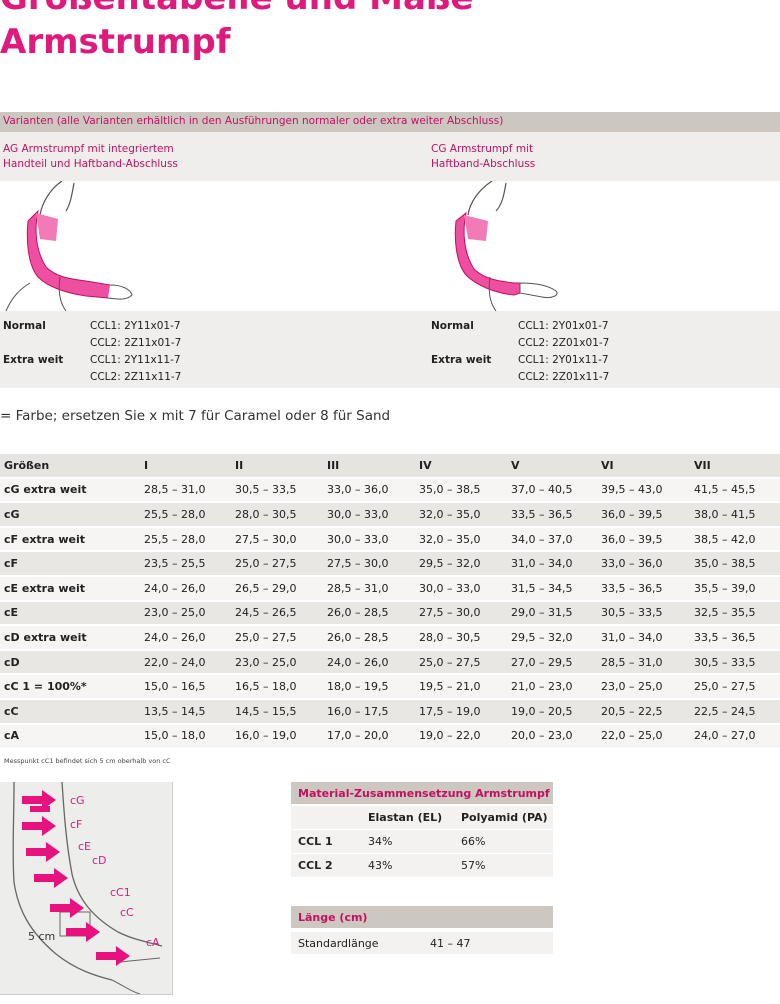 The image size is (780, 1004). I want to click on size-cell: 32,5 – 35,5, so click(735, 614).